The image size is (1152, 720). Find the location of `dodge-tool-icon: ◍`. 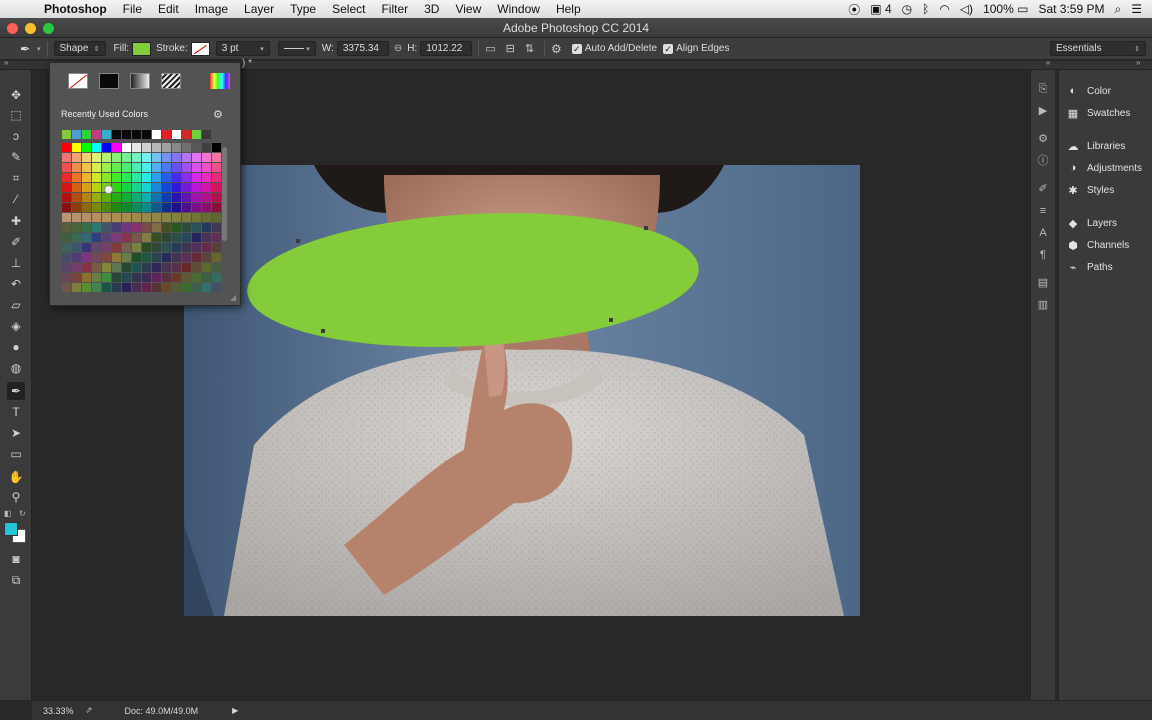

dodge-tool-icon: ◍ is located at coordinates (16, 368).